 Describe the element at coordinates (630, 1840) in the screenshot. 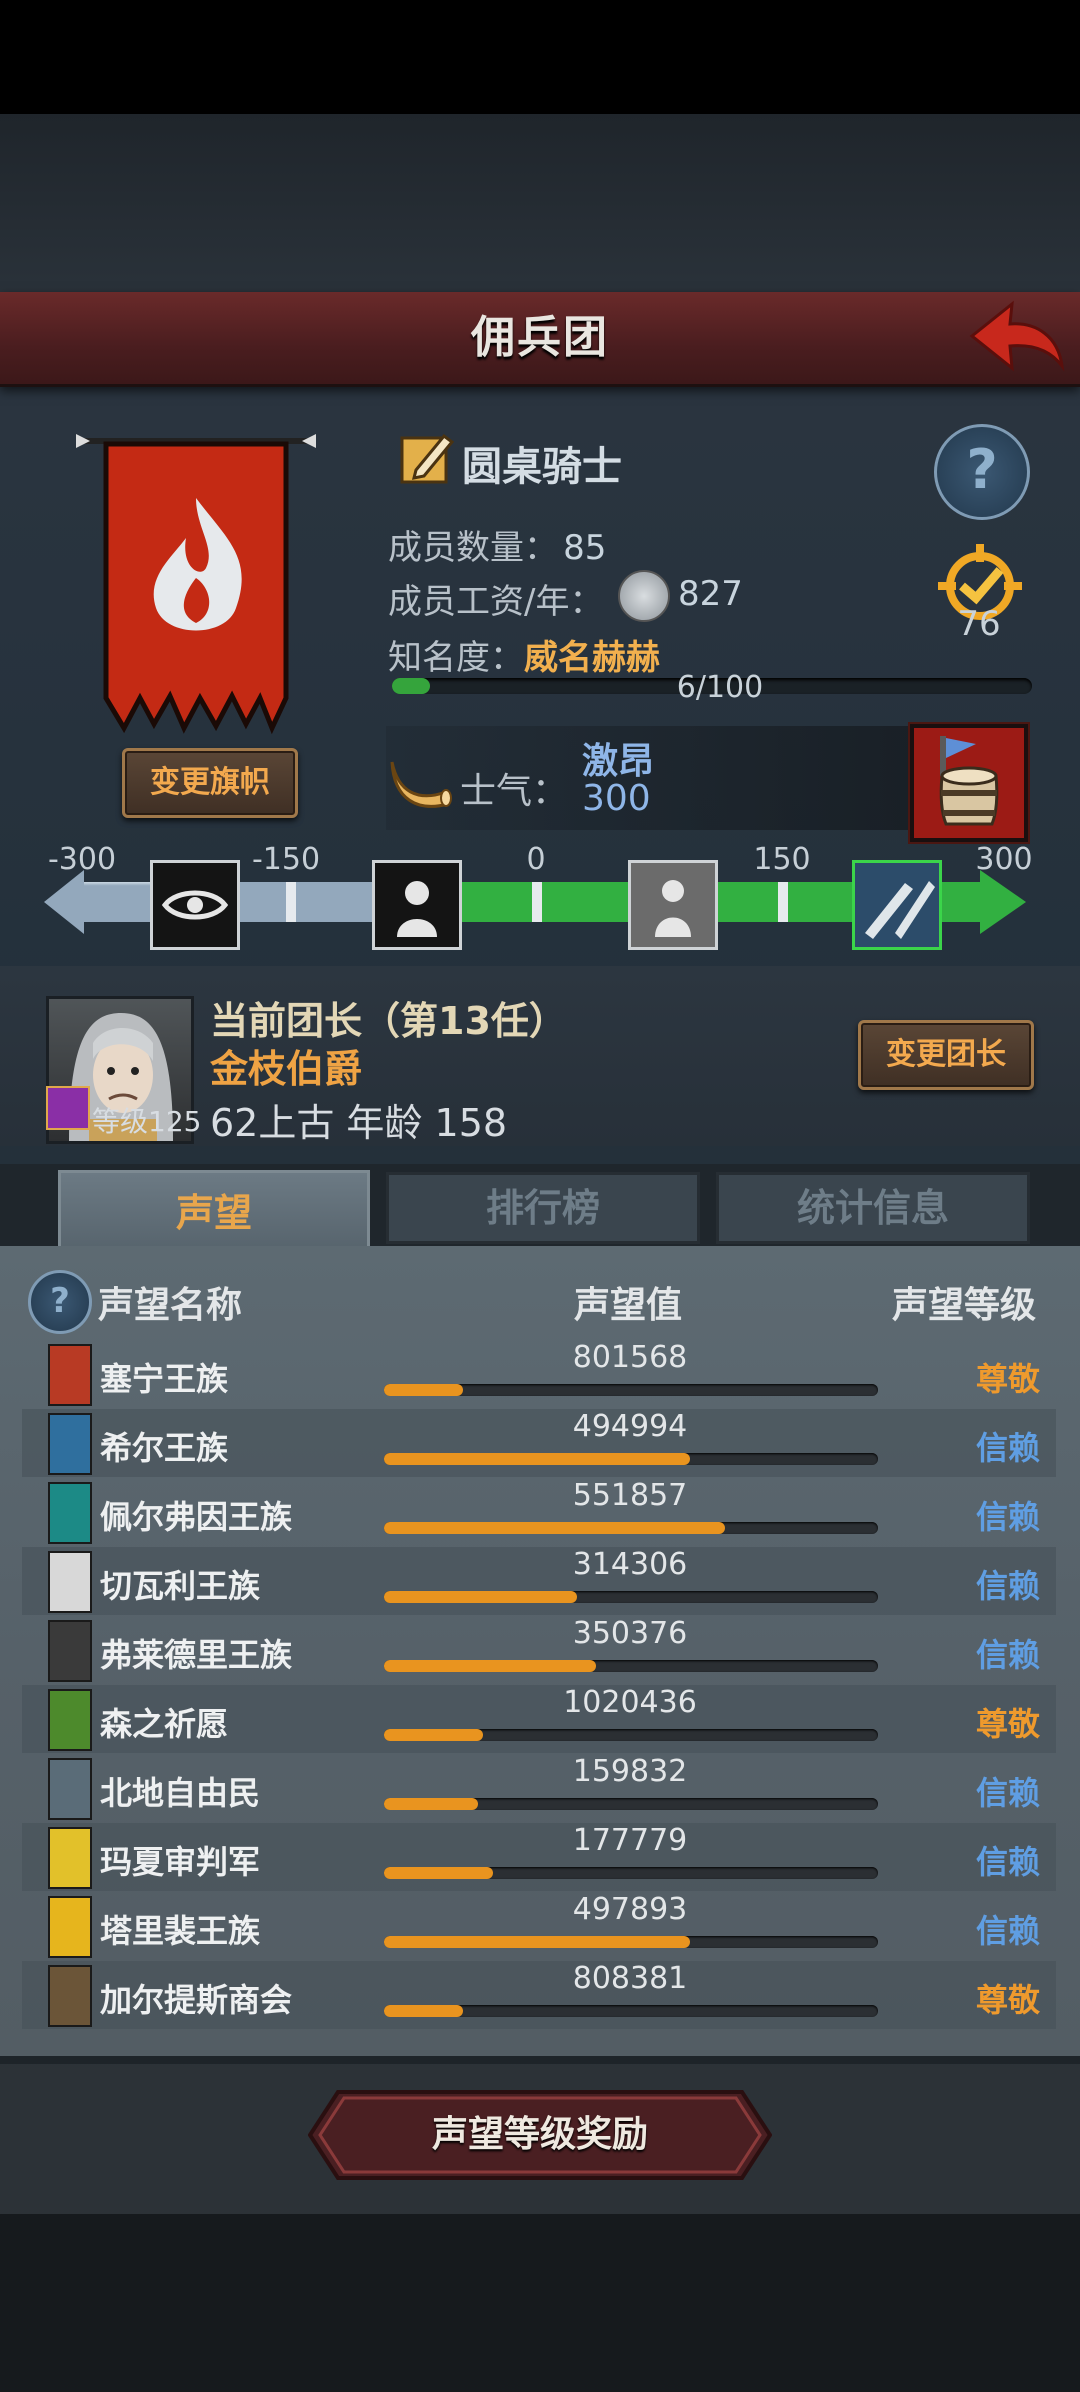

I see `reputation-value: 177779` at that location.